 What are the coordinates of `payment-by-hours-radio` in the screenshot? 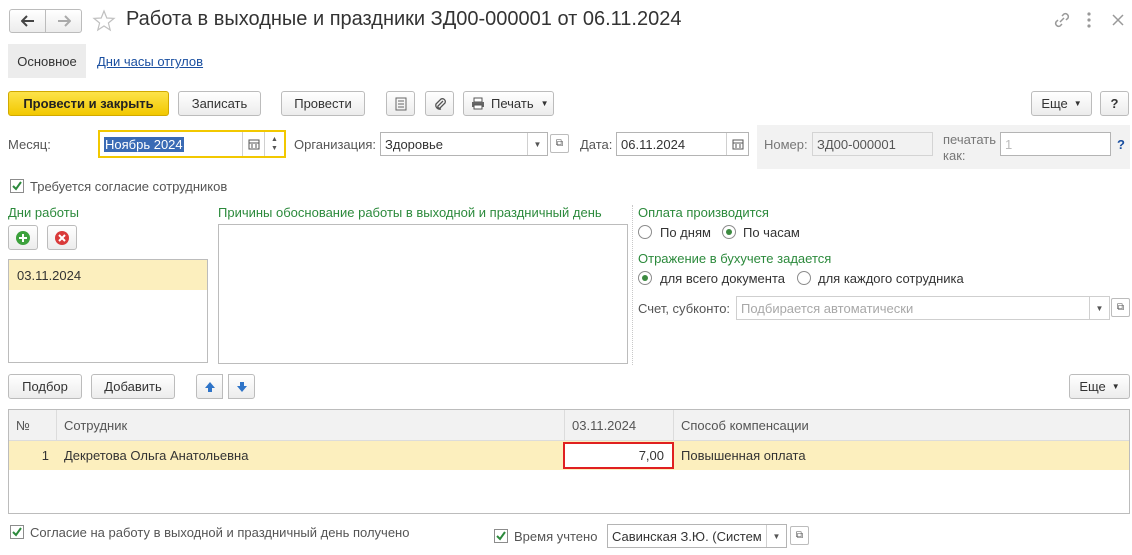 It's located at (729, 232).